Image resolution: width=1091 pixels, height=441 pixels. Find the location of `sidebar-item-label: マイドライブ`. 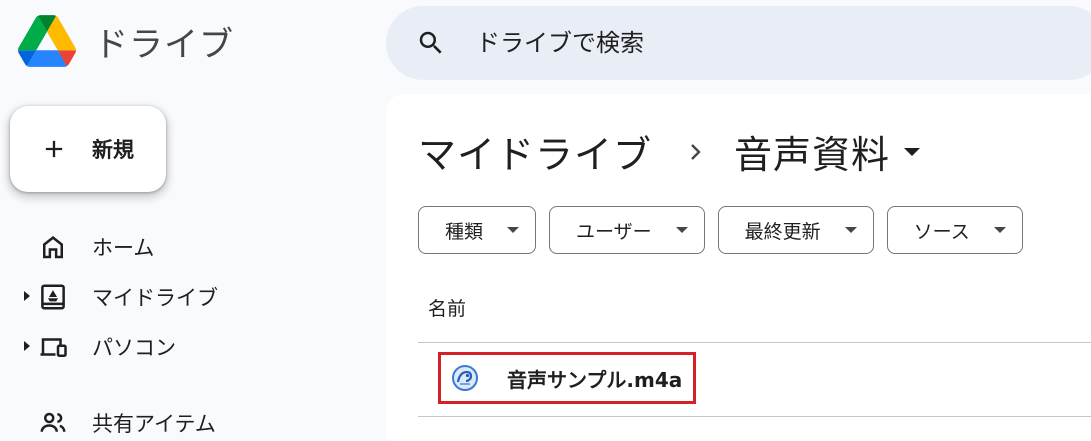

sidebar-item-label: マイドライブ is located at coordinates (155, 298).